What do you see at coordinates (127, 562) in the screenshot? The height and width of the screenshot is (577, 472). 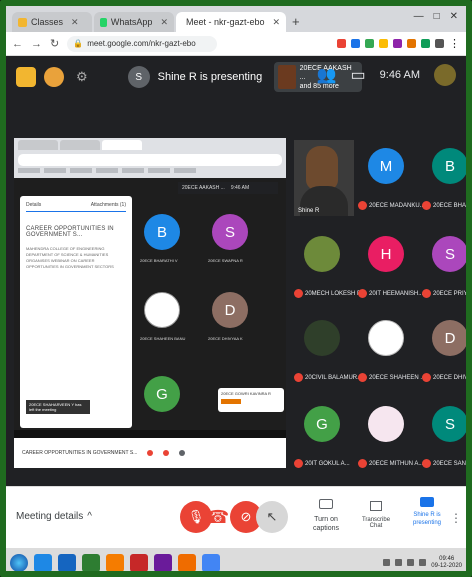 I see `taskbar-pinned-apps` at bounding box center [127, 562].